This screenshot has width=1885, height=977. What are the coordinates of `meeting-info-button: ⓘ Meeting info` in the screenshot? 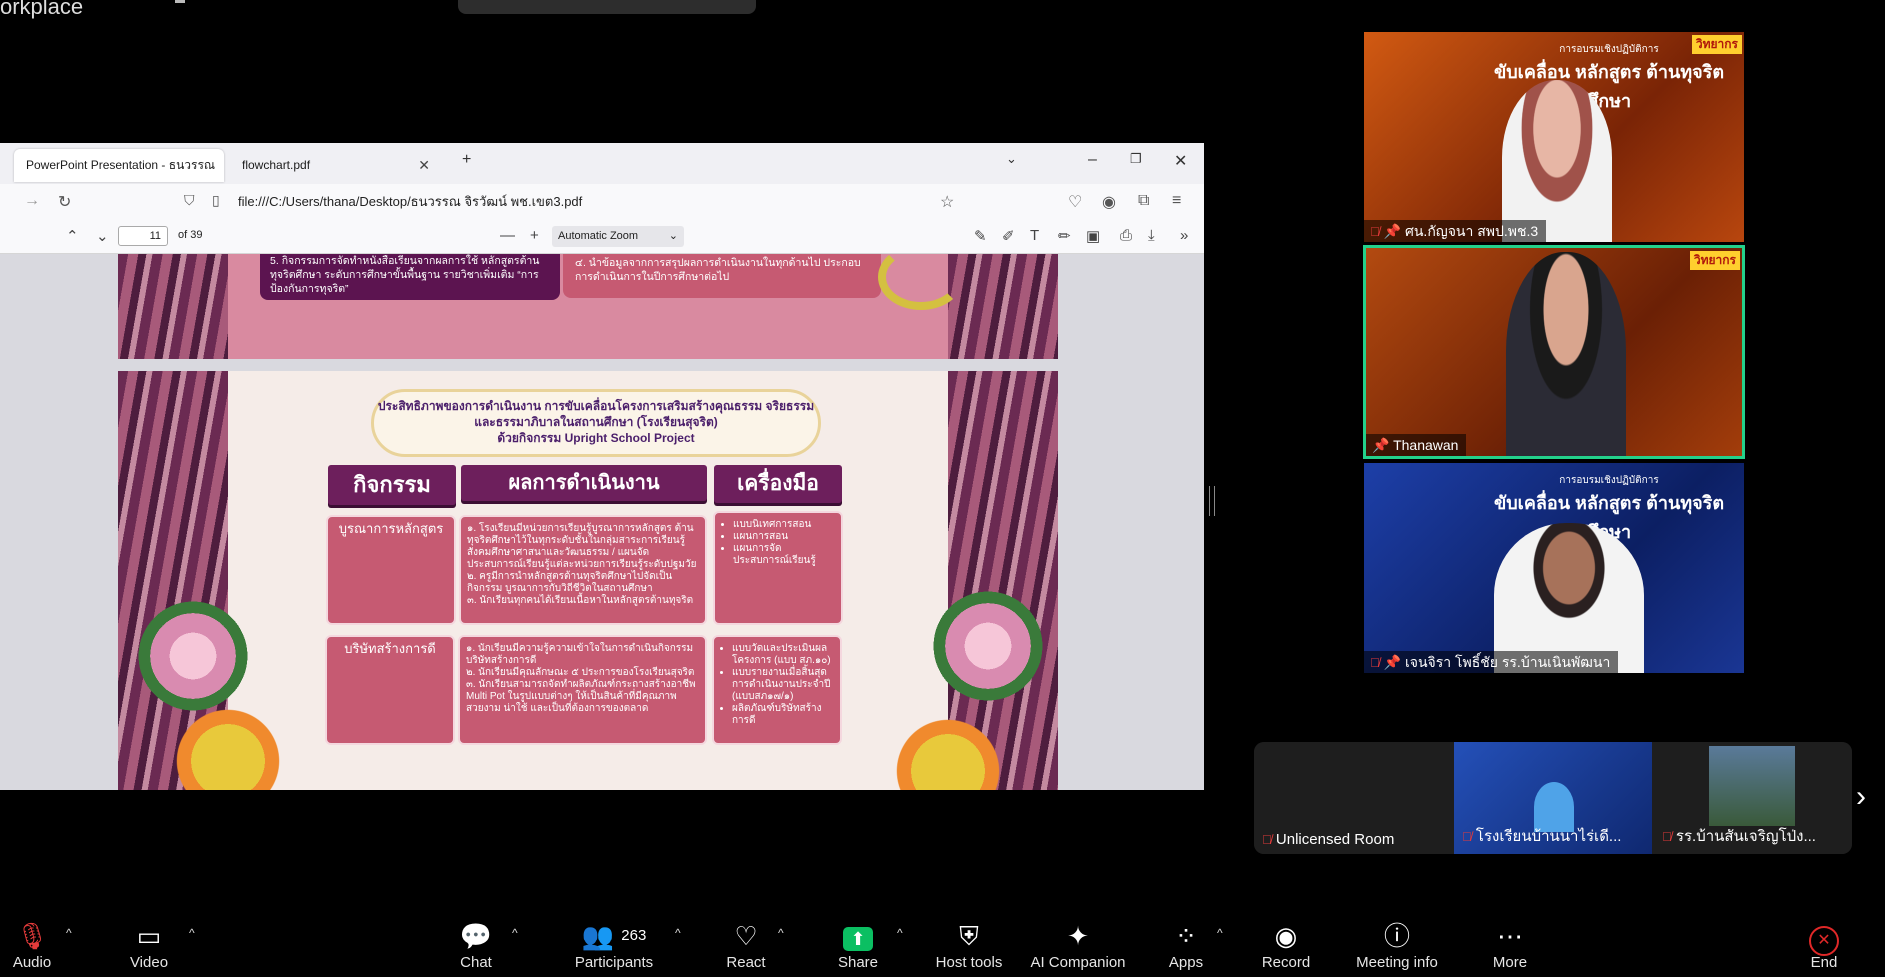 It's located at (1397, 945).